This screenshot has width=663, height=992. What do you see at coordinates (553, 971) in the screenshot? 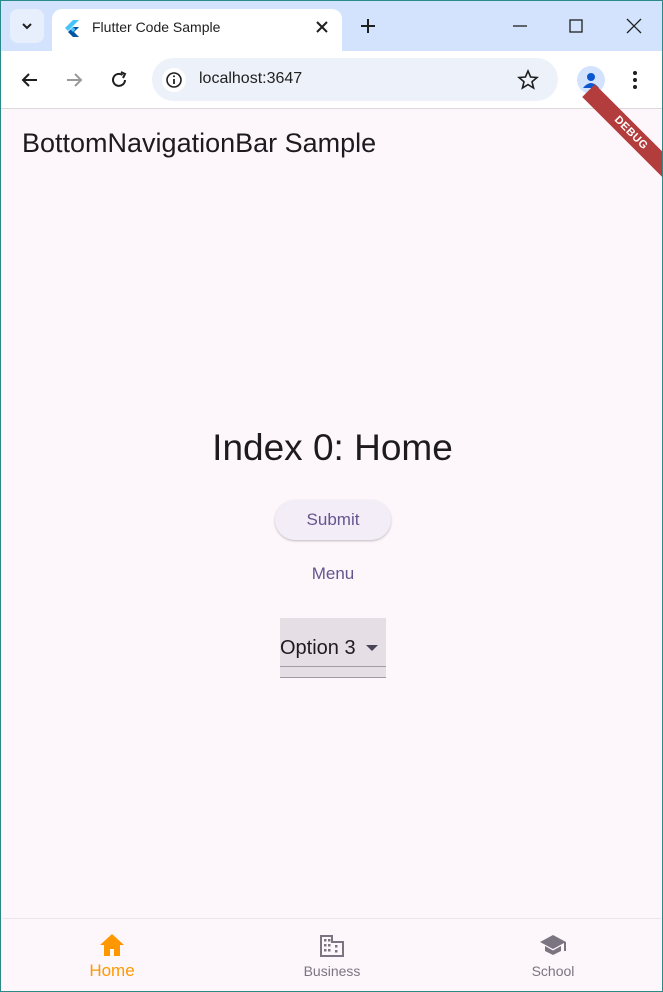
I see `nav-label-school: School` at bounding box center [553, 971].